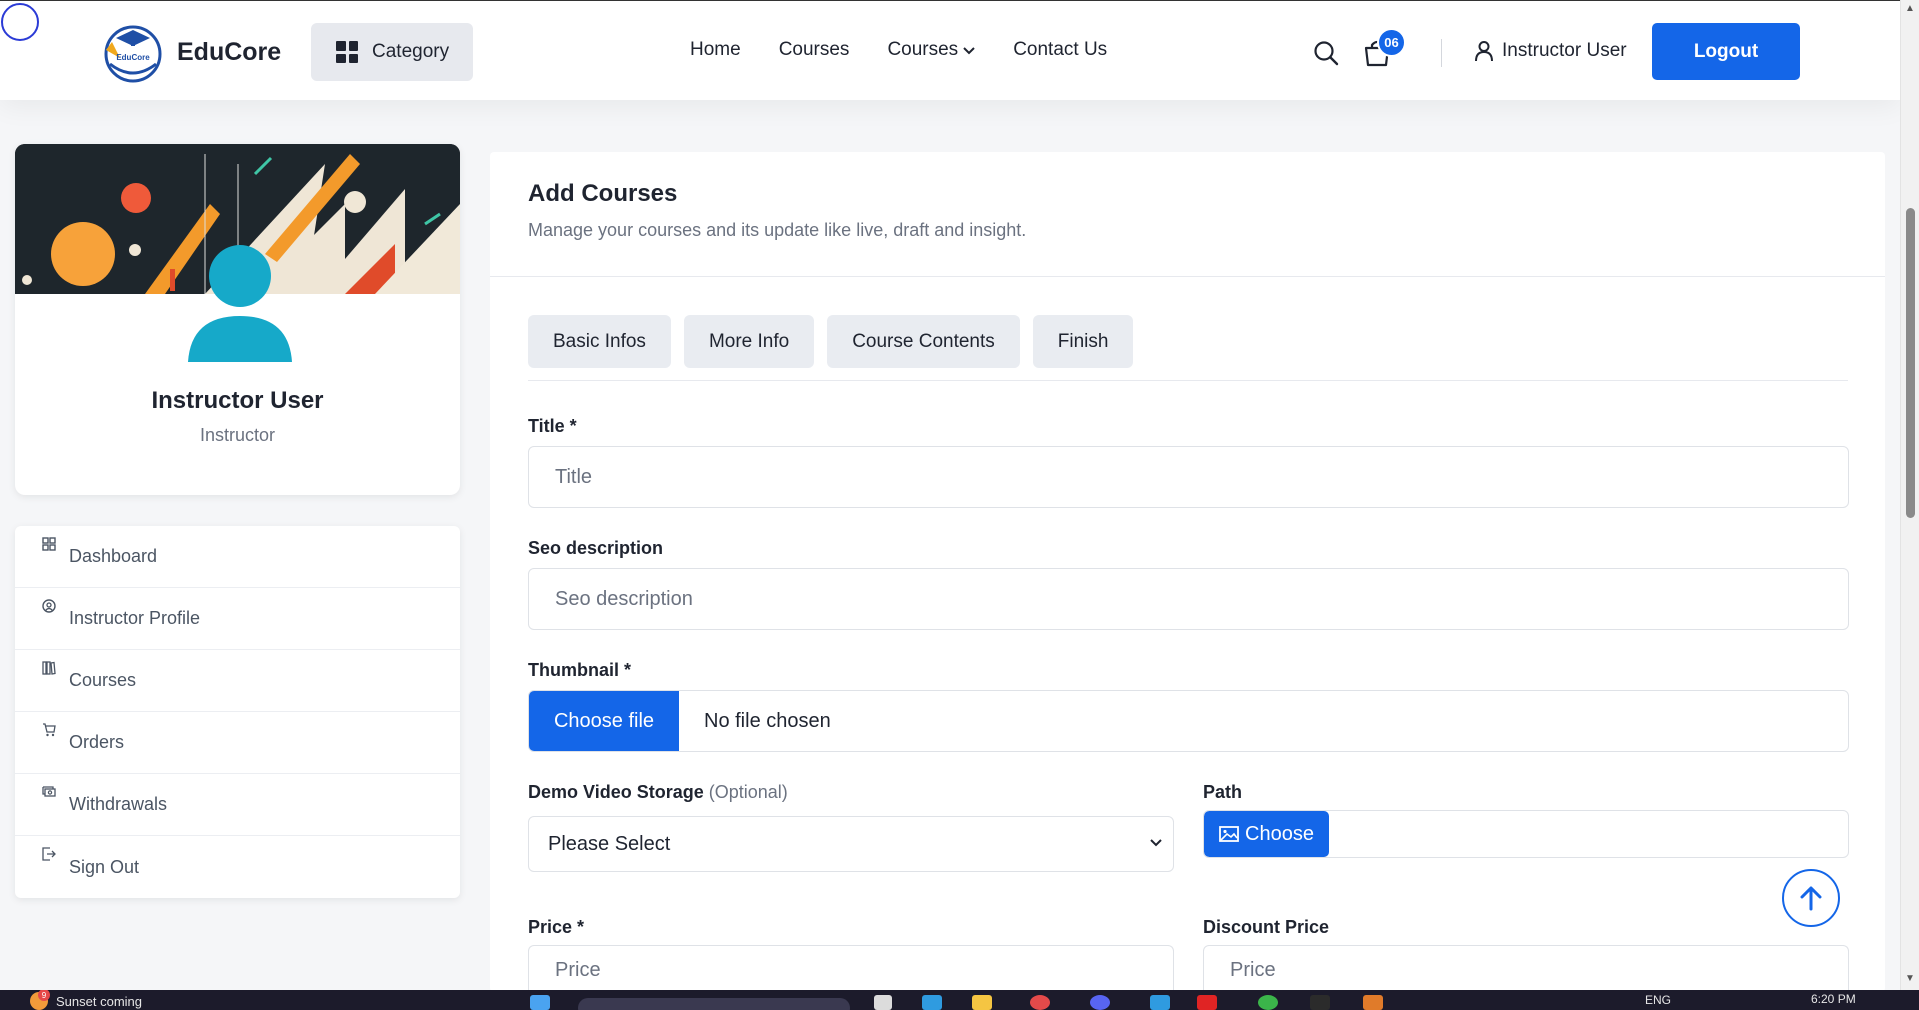 The image size is (1919, 1010). I want to click on nav-contact: Contact Us, so click(1060, 50).